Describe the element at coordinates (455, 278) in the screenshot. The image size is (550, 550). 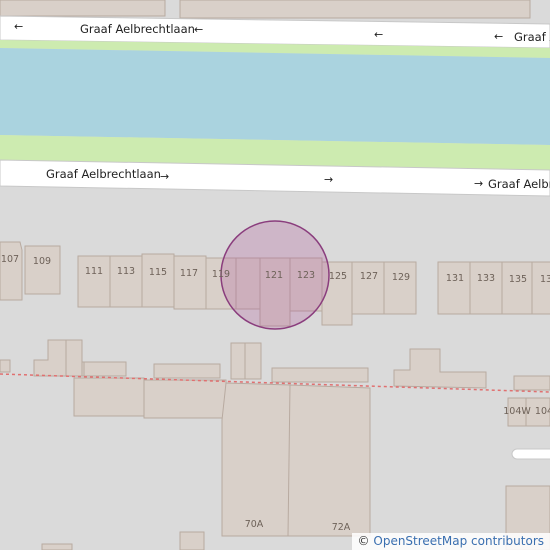
I see `house-number: 131` at that location.